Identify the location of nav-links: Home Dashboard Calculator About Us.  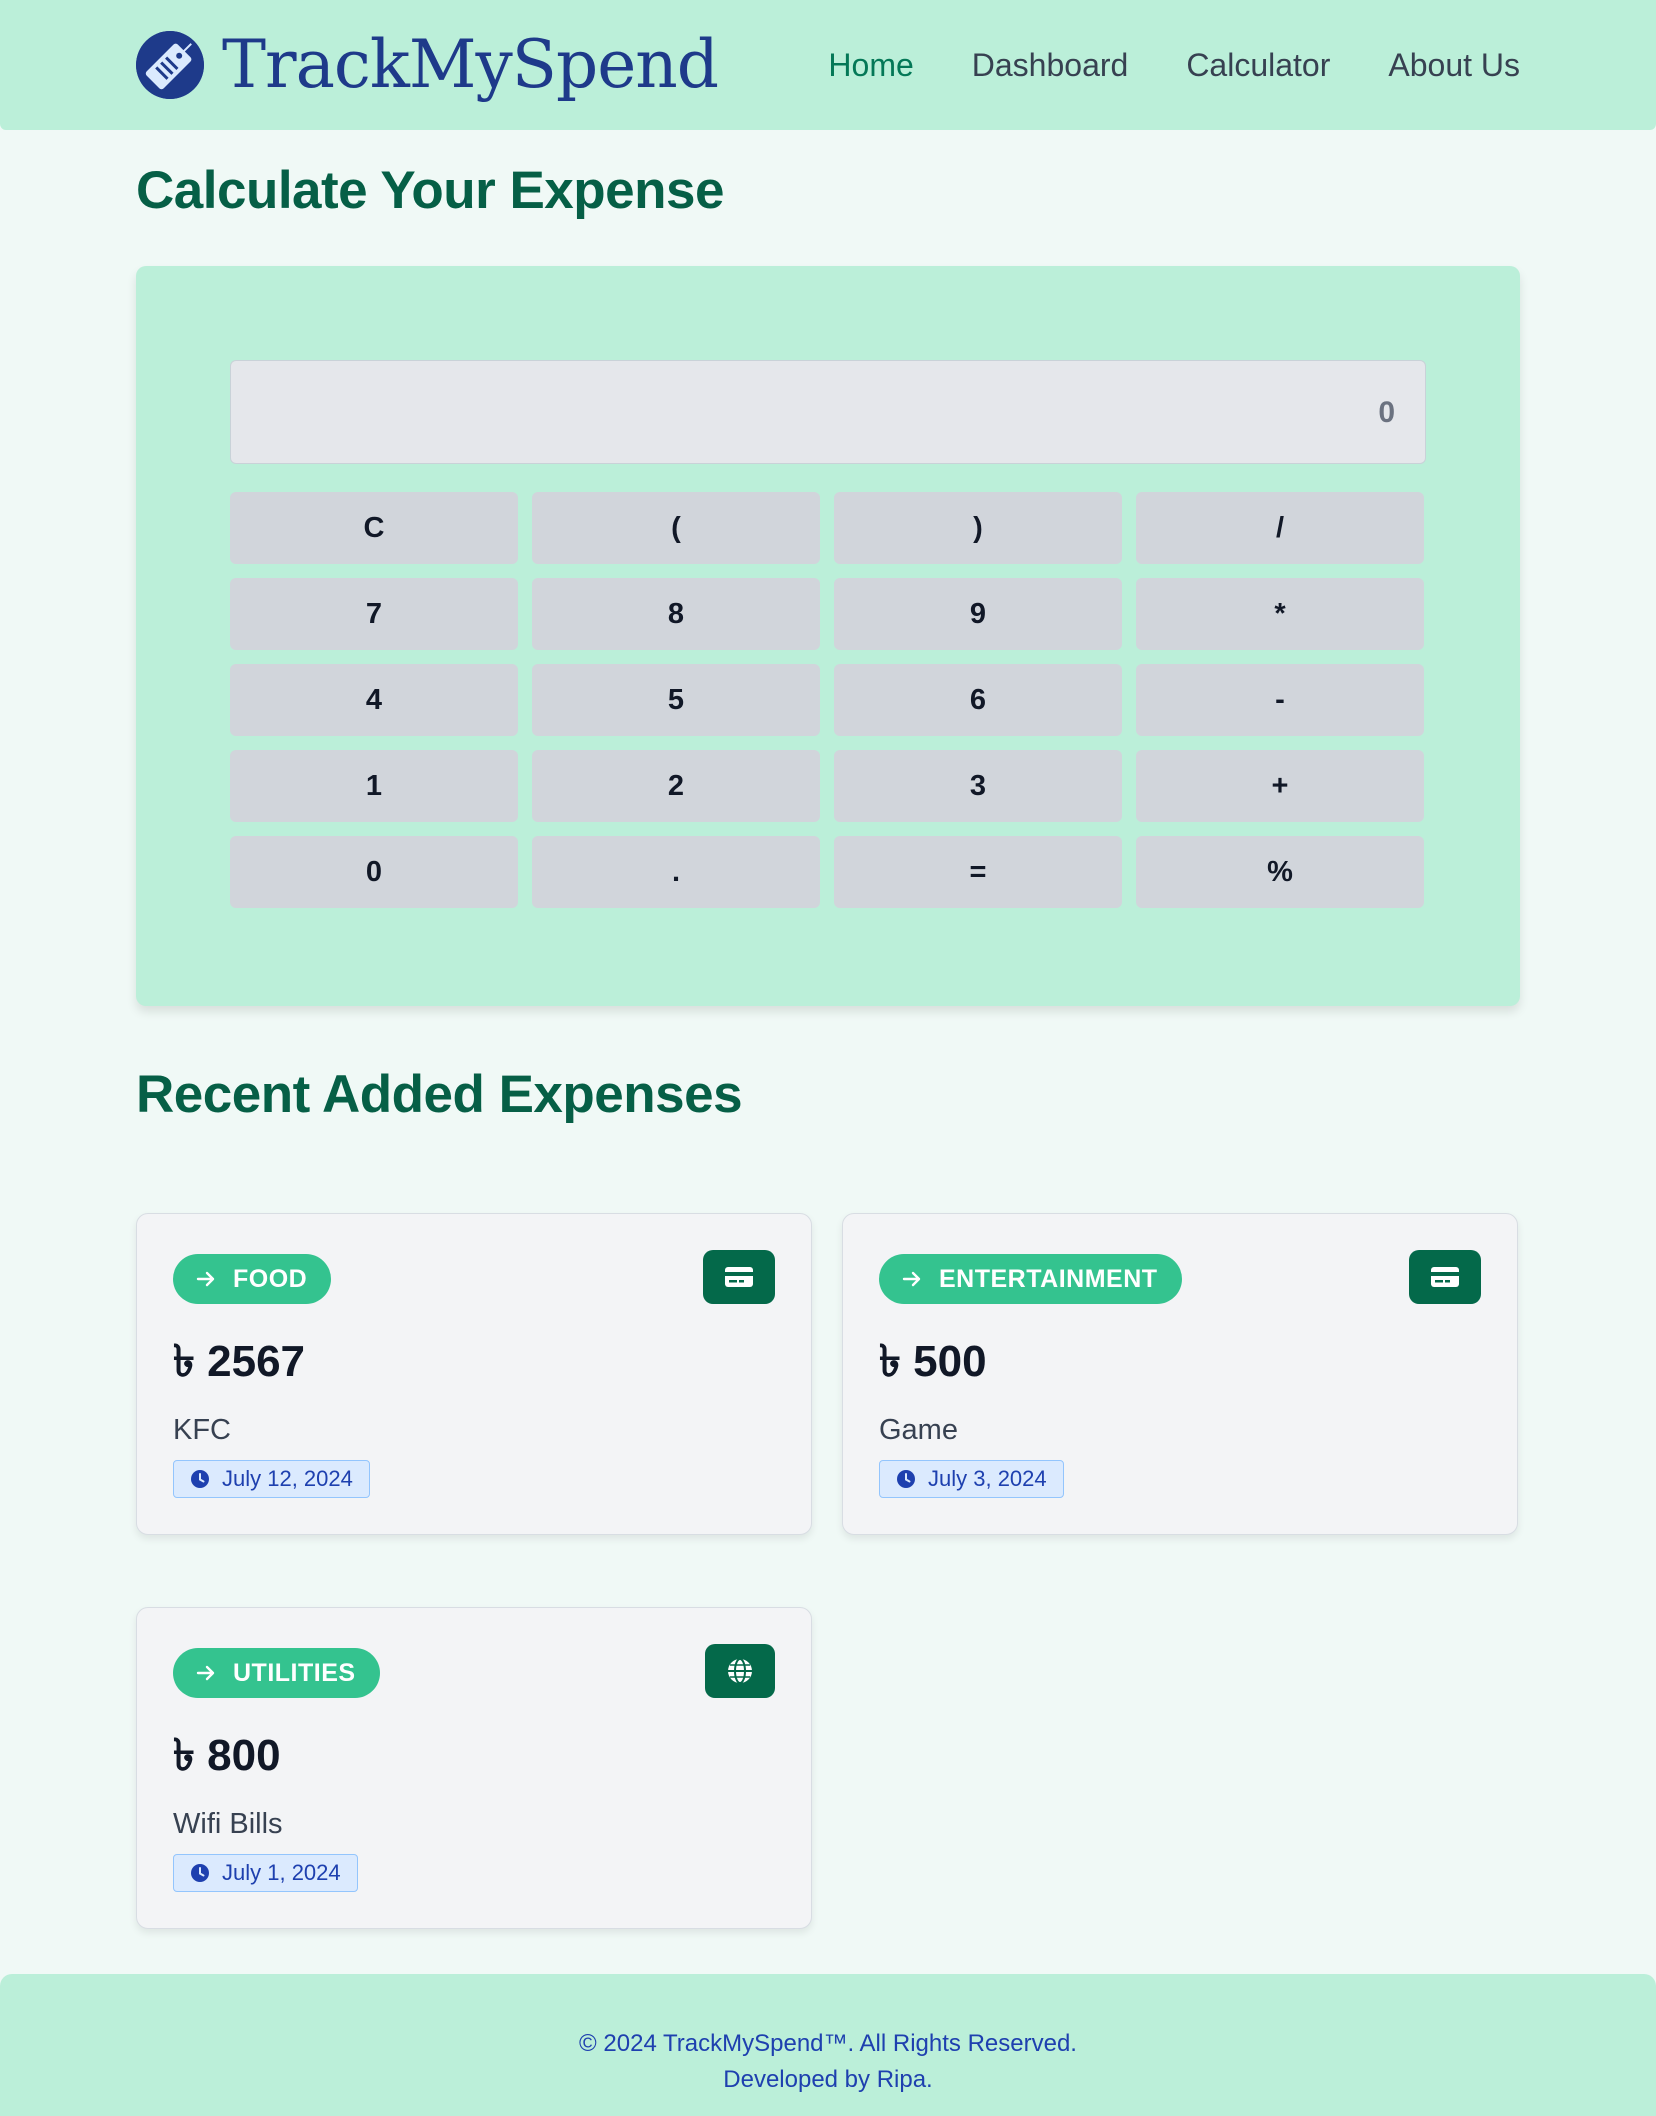
(1174, 65).